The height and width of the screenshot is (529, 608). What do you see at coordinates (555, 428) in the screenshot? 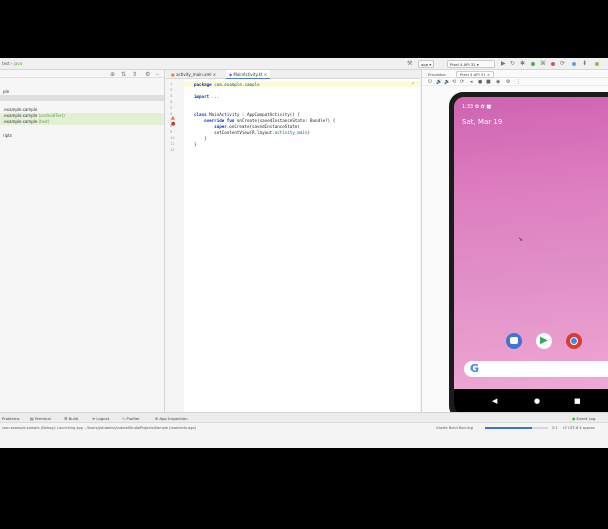
I see `caret-position: 5:1` at bounding box center [555, 428].